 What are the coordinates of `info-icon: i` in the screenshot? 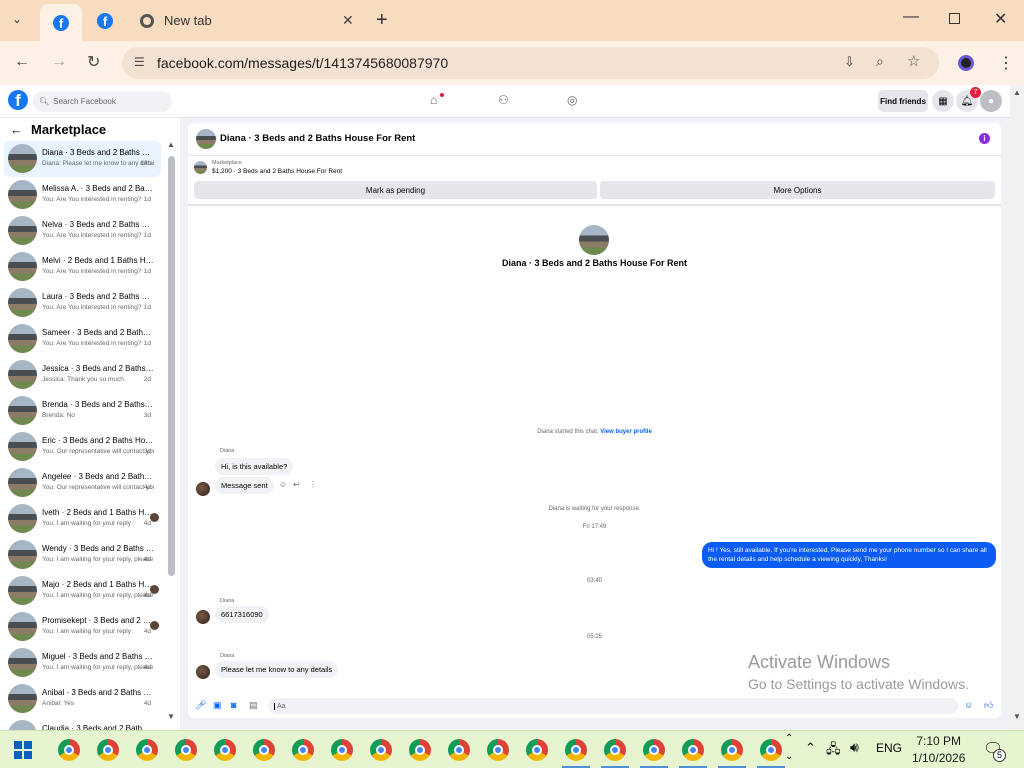 It's located at (984, 138).